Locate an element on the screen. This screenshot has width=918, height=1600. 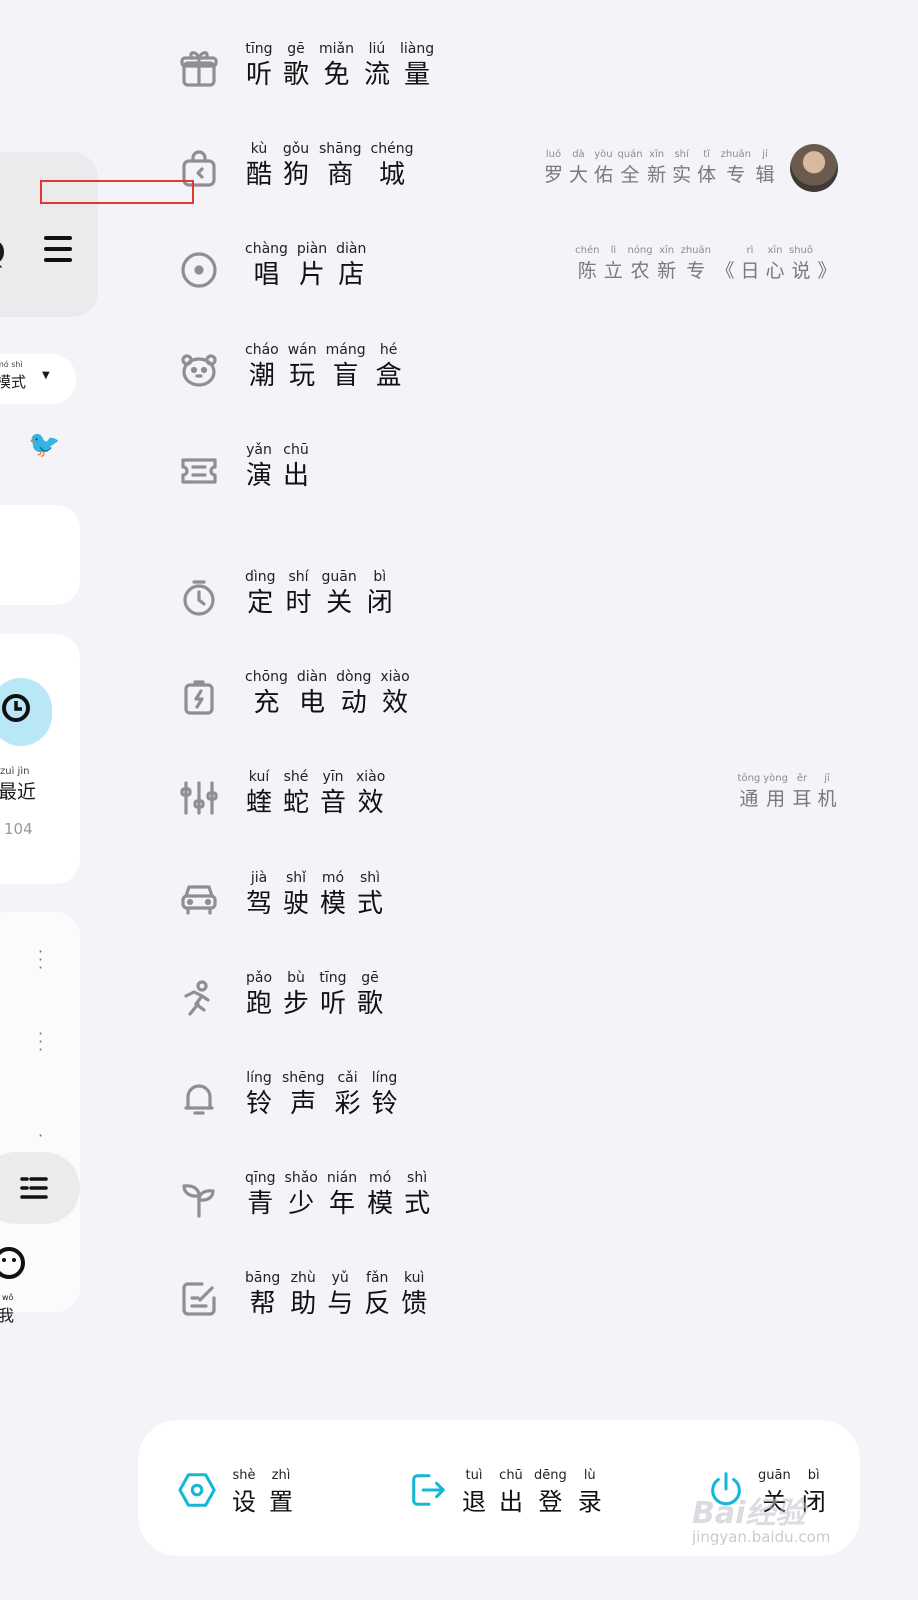
hanzi: 彩 is located at coordinates (347, 1104).